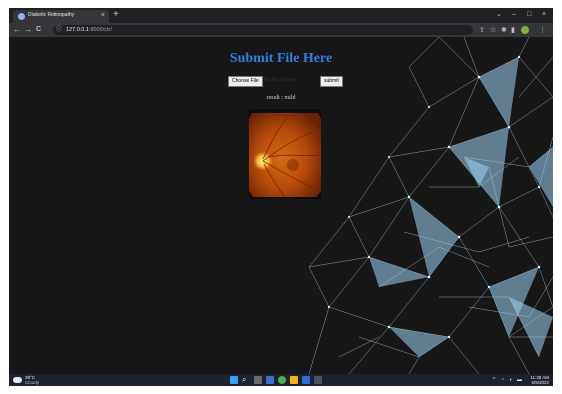 The height and width of the screenshot is (394, 562). I want to click on profile-icon, so click(525, 30).